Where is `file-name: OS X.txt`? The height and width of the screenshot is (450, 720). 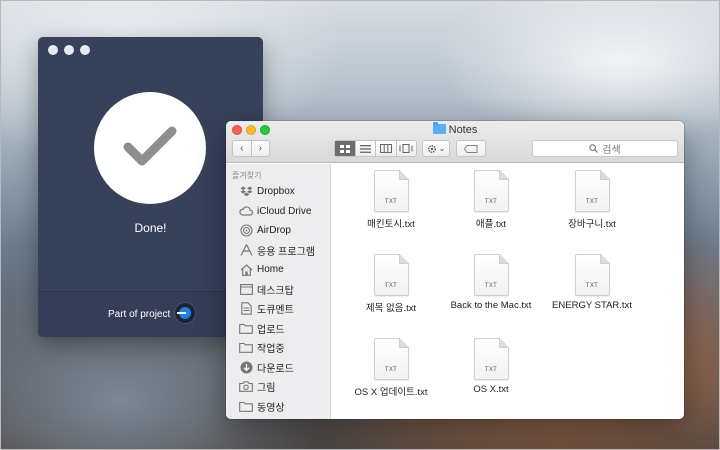
file-name: OS X.txt is located at coordinates (491, 389).